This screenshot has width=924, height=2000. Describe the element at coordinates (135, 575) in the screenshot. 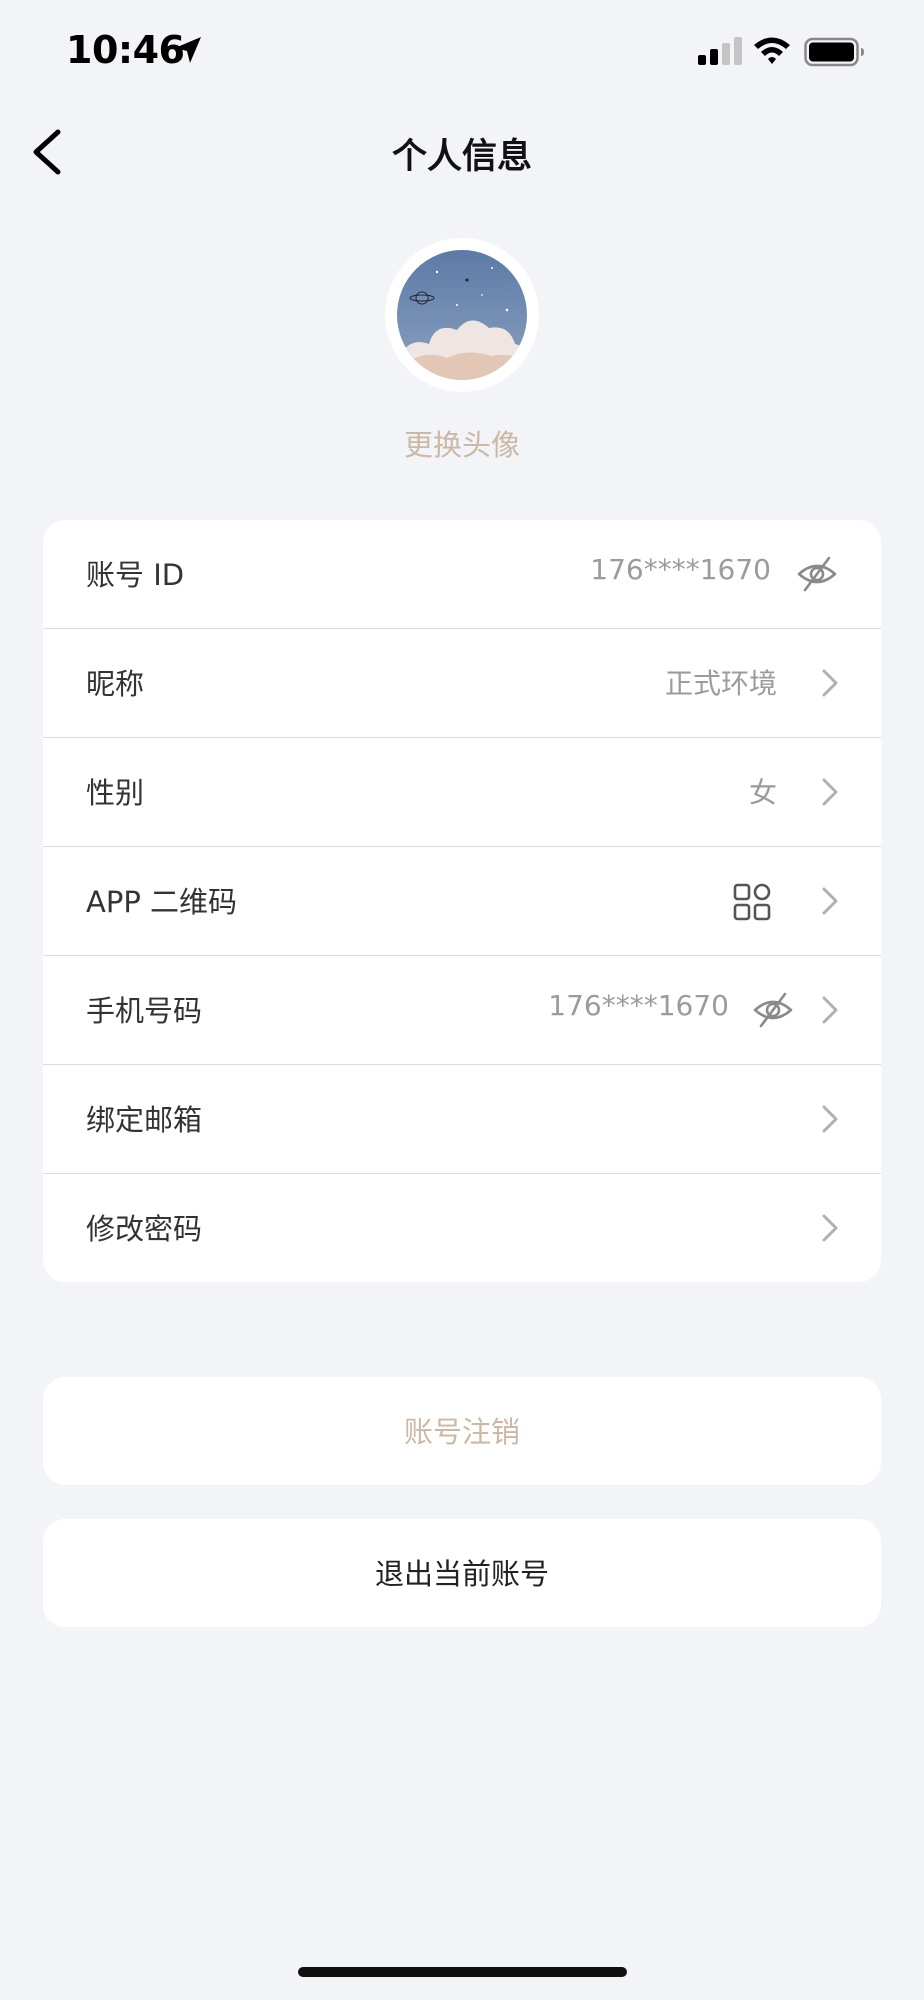

I see `row-label: 账号 ID` at that location.